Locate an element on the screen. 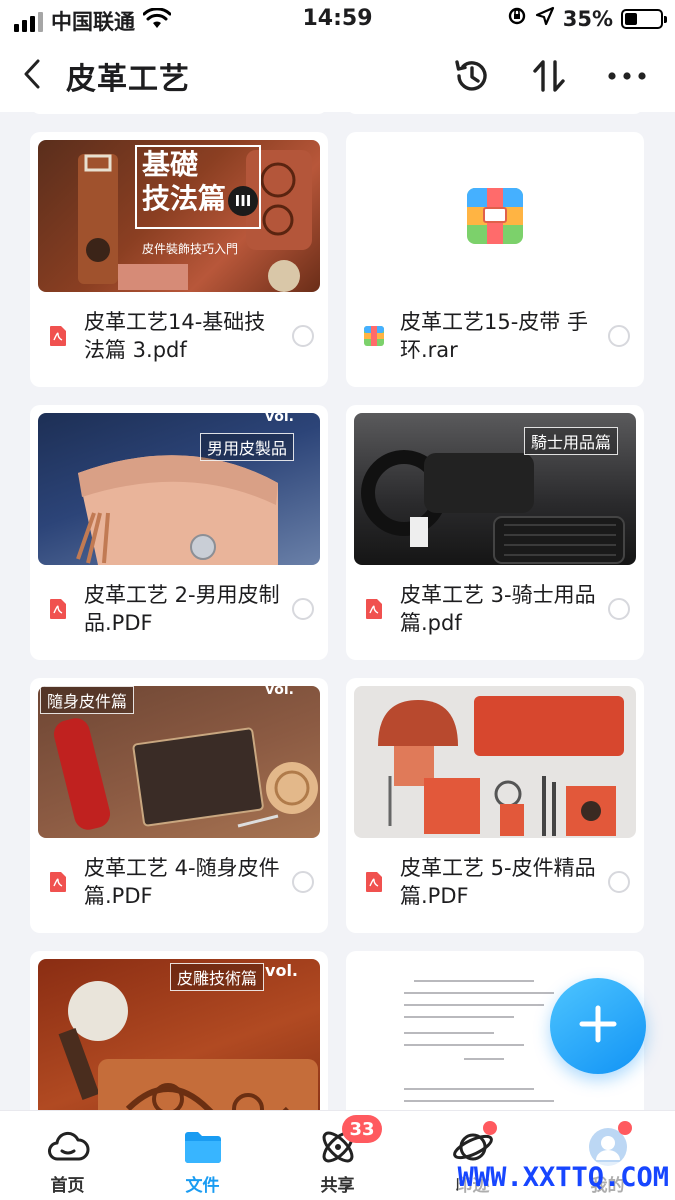 Image resolution: width=675 pixels, height=1200 pixels. file-name: 皮革工艺 2-男用皮制品.PDF is located at coordinates (182, 609).